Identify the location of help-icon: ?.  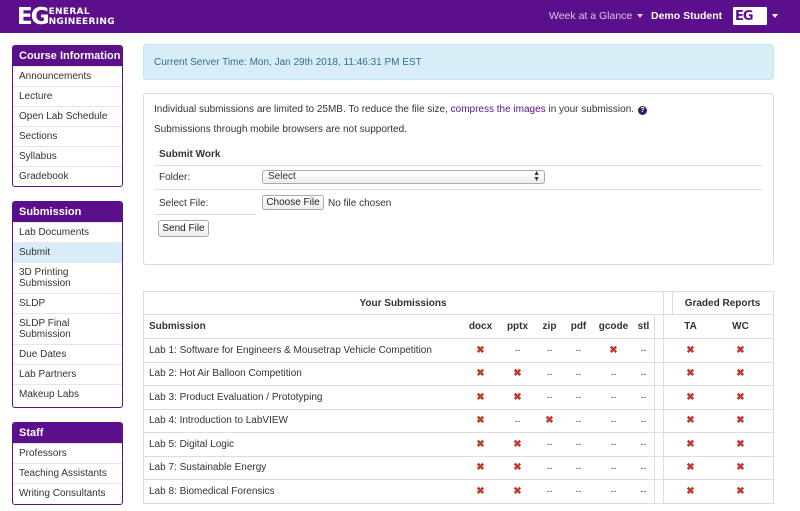
(643, 110).